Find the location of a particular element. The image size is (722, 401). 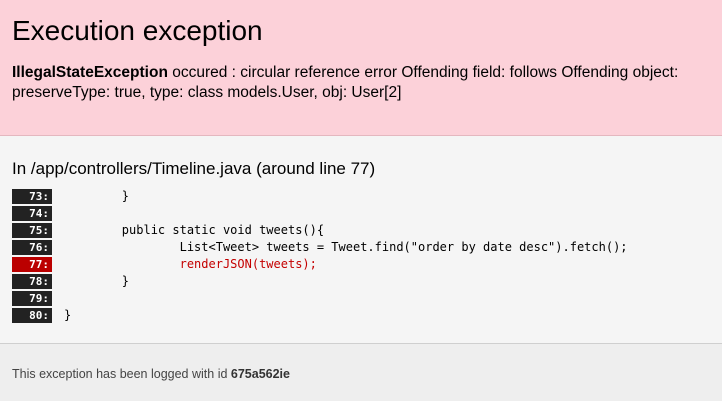

error-code-line: 77: renderJSON(tweets); is located at coordinates (362, 264).